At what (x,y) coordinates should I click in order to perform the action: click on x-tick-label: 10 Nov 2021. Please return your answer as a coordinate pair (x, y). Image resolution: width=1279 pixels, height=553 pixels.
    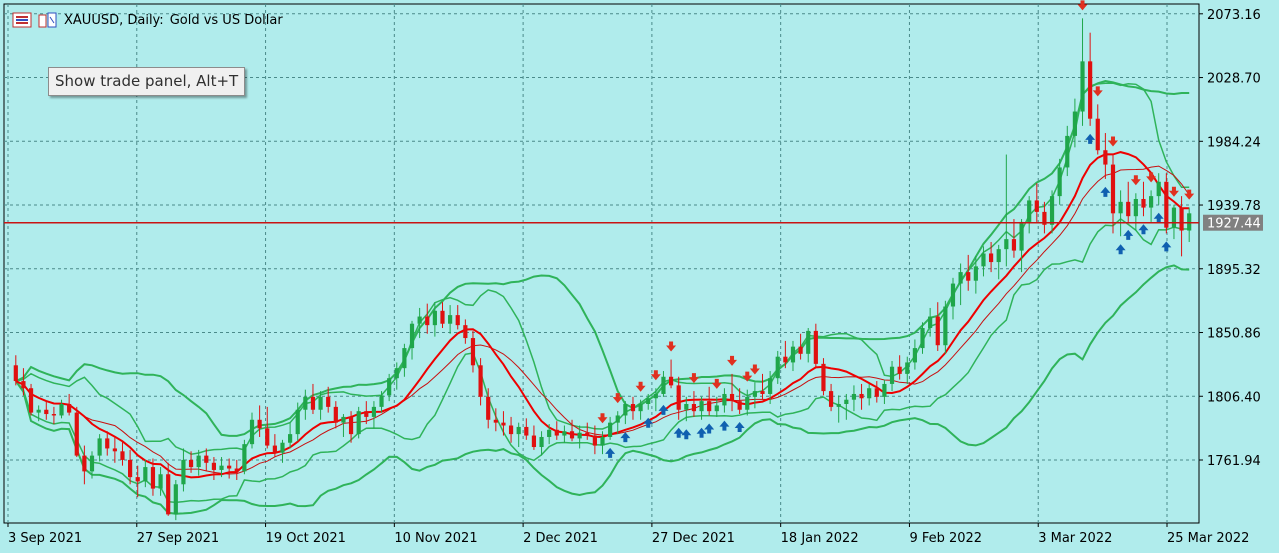
    Looking at the image, I should click on (435, 538).